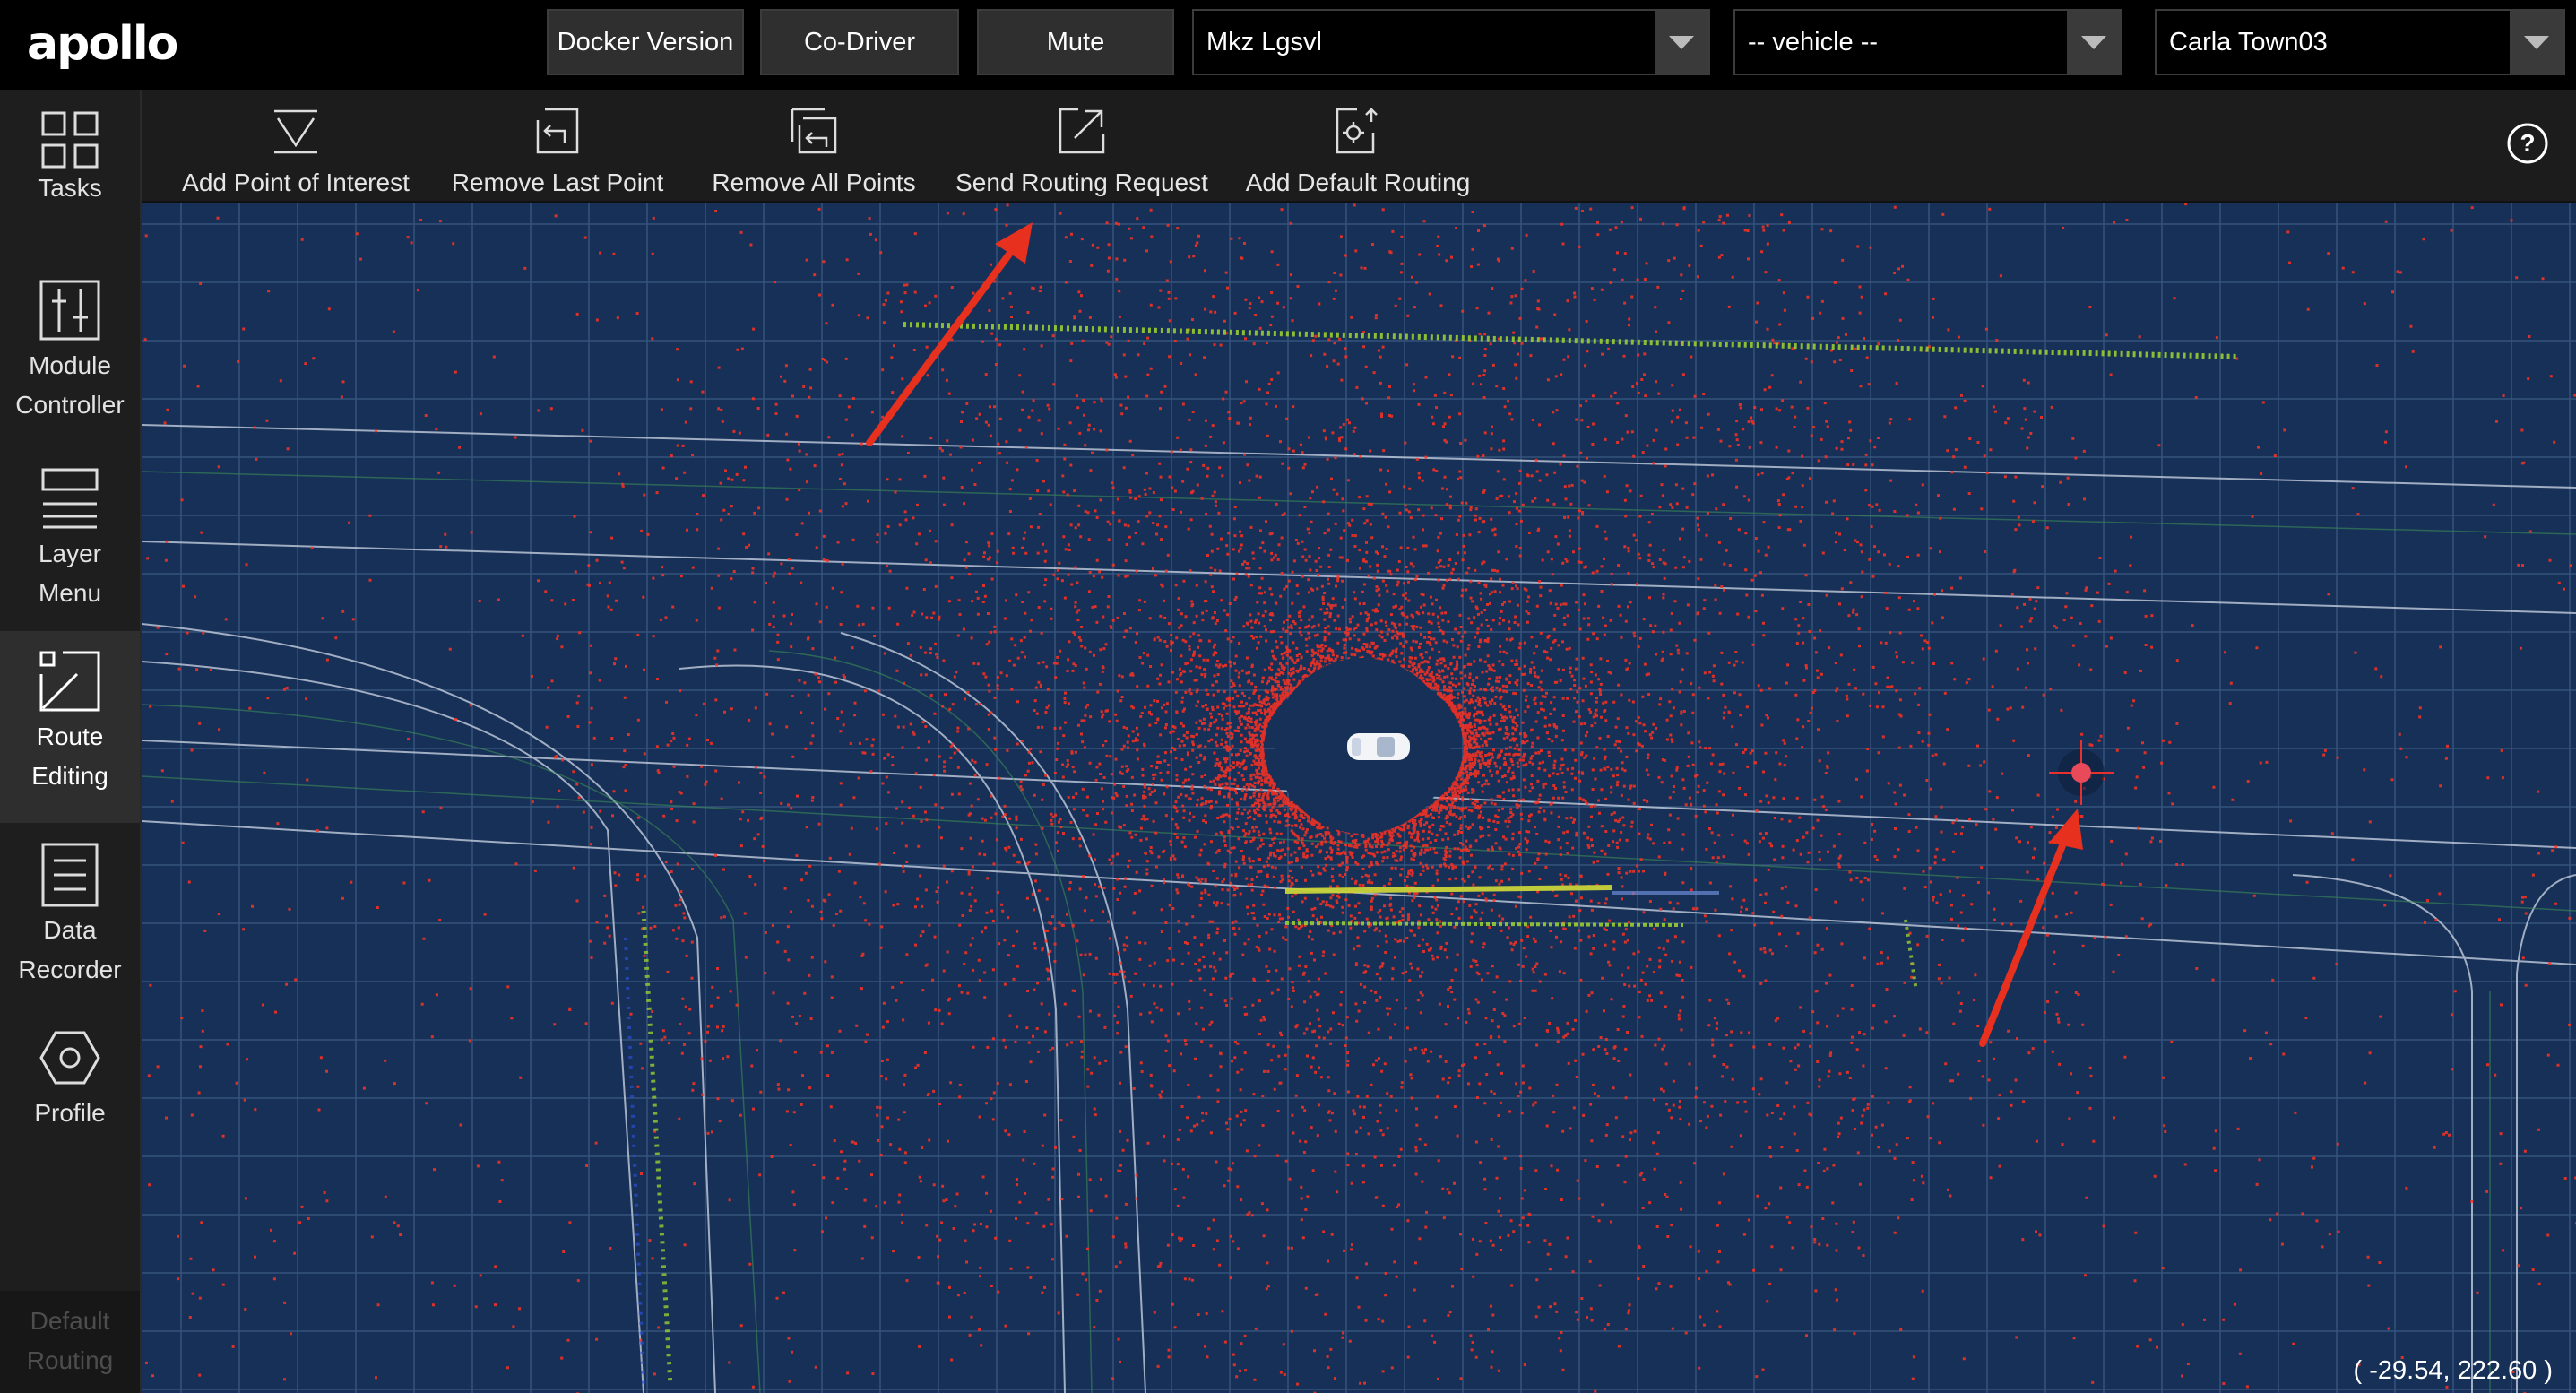 The image size is (2576, 1393). I want to click on sidebar-item-label: Module, so click(70, 365).